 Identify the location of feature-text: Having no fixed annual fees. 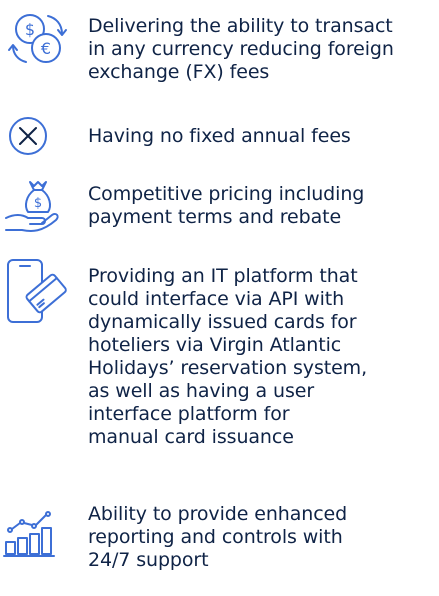
(219, 136).